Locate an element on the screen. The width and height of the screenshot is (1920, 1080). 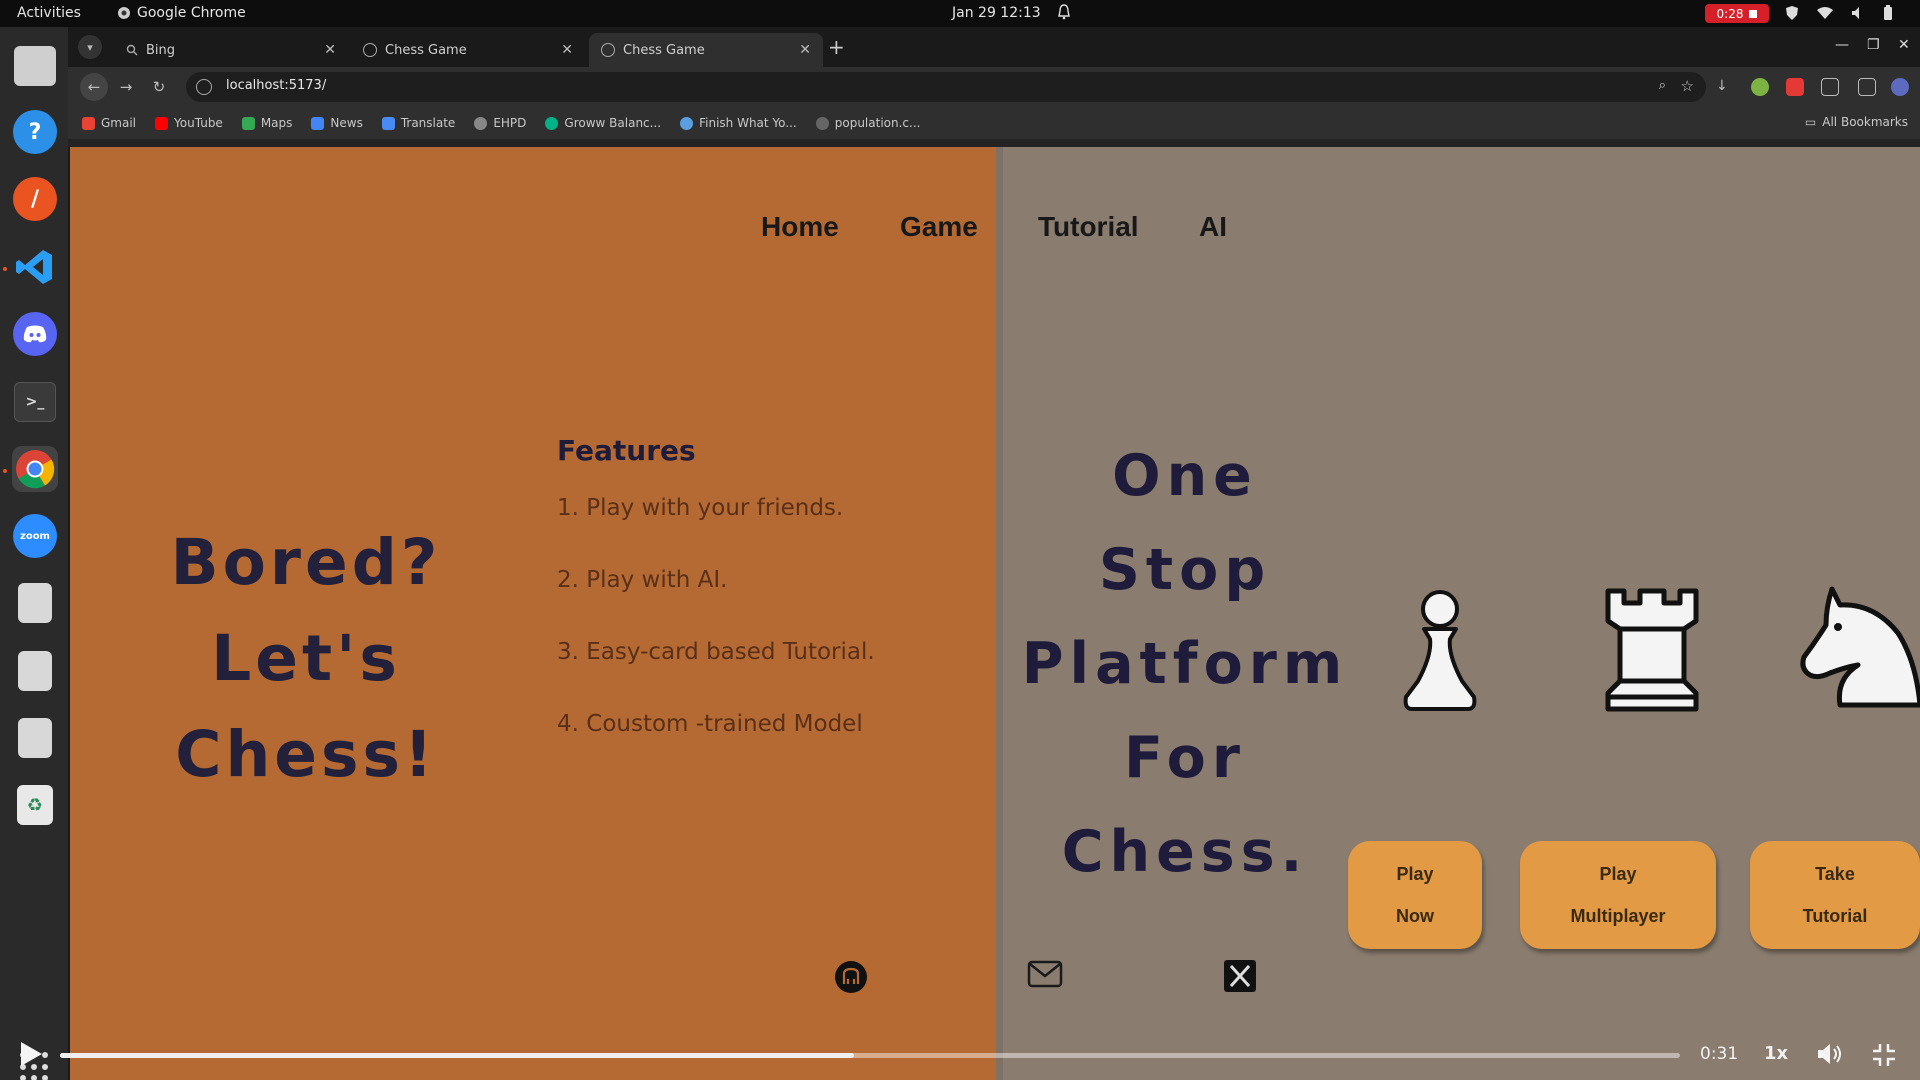
back-arrow-icon: ← is located at coordinates (94, 87).